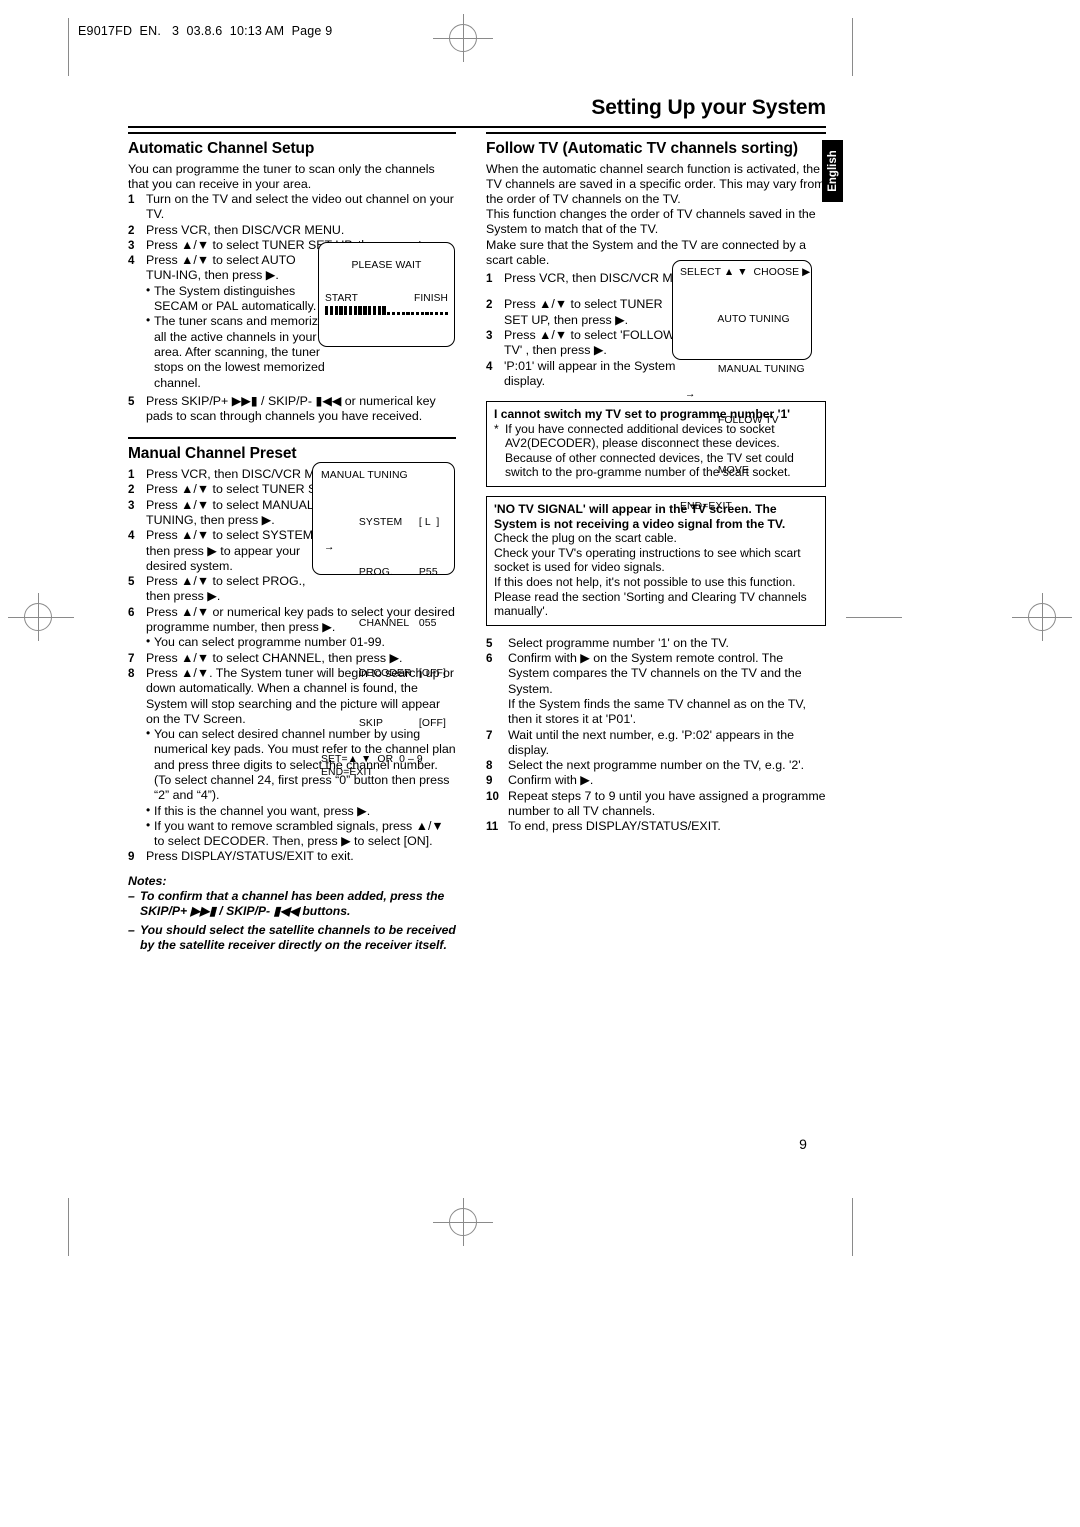 The image size is (1080, 1527). I want to click on progress-bar, so click(386, 311).